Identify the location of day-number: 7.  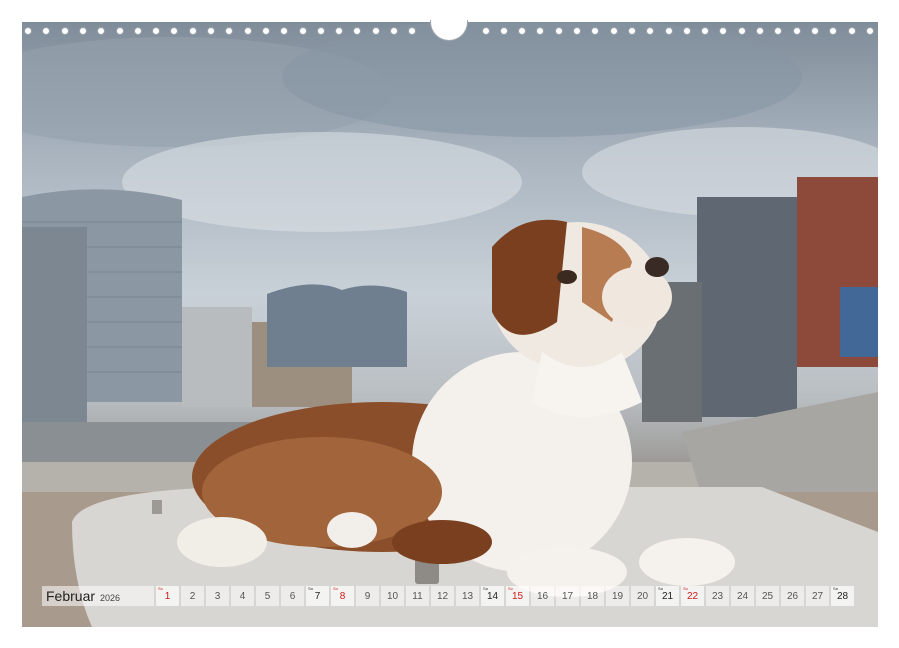
(317, 596).